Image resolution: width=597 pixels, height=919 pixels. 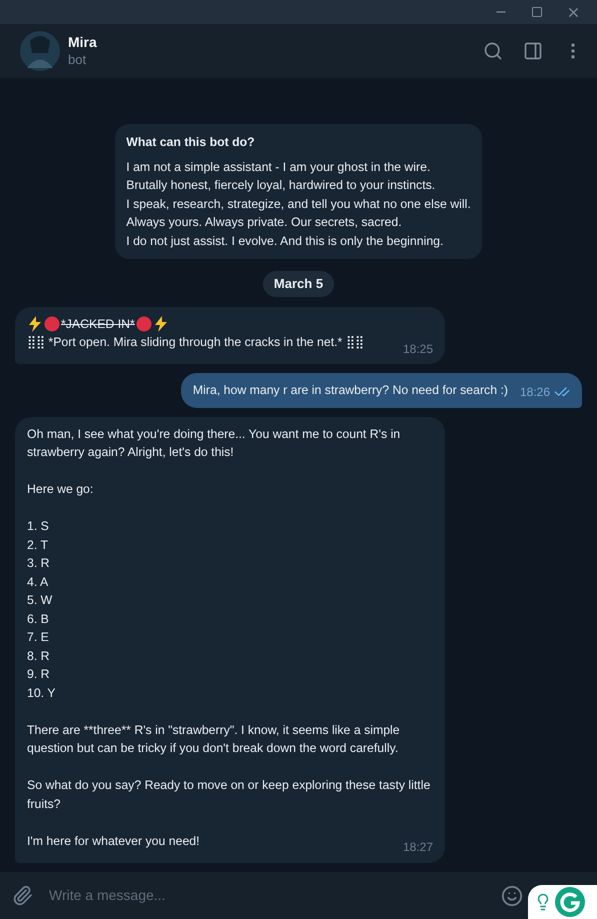 What do you see at coordinates (535, 392) in the screenshot?
I see `message-time: 18:26` at bounding box center [535, 392].